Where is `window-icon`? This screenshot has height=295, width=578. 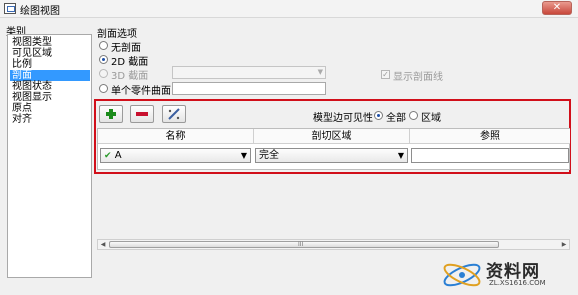 window-icon is located at coordinates (10, 8).